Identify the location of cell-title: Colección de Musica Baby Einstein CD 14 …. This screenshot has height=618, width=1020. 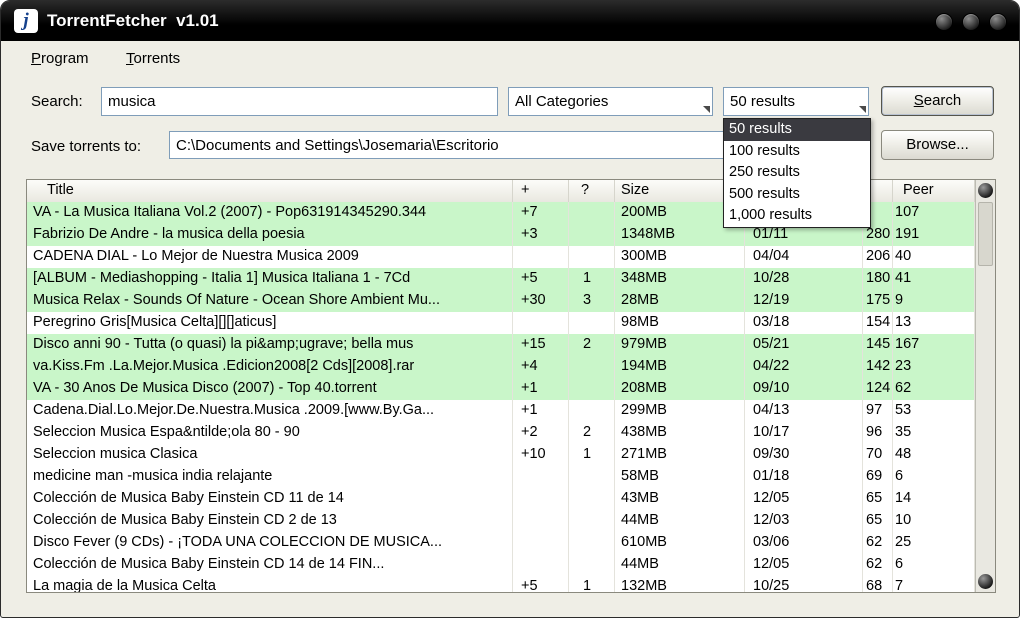
(270, 565).